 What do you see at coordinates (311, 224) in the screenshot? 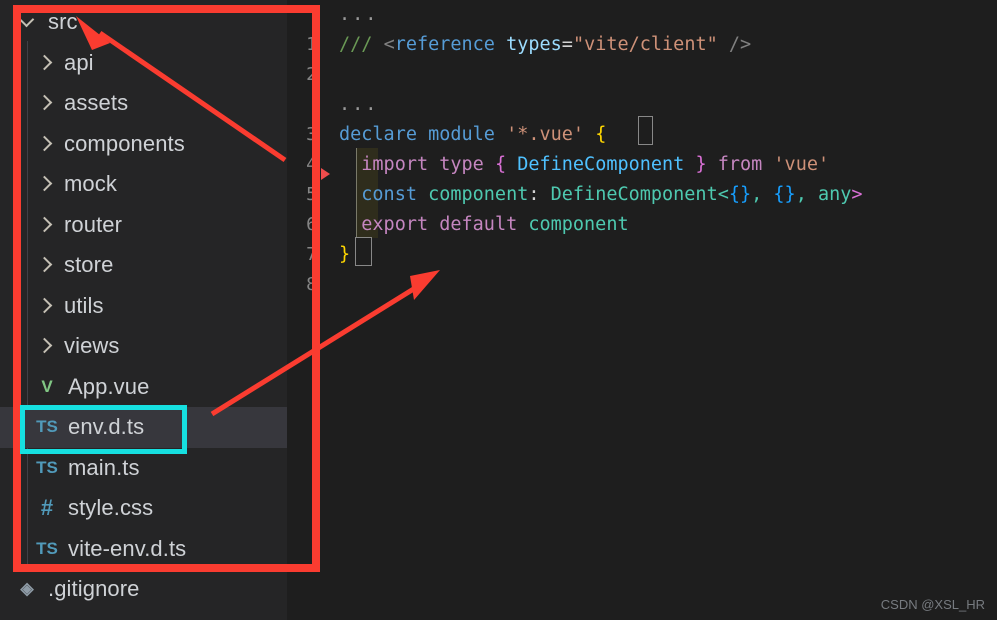
I see `line-number: 6` at bounding box center [311, 224].